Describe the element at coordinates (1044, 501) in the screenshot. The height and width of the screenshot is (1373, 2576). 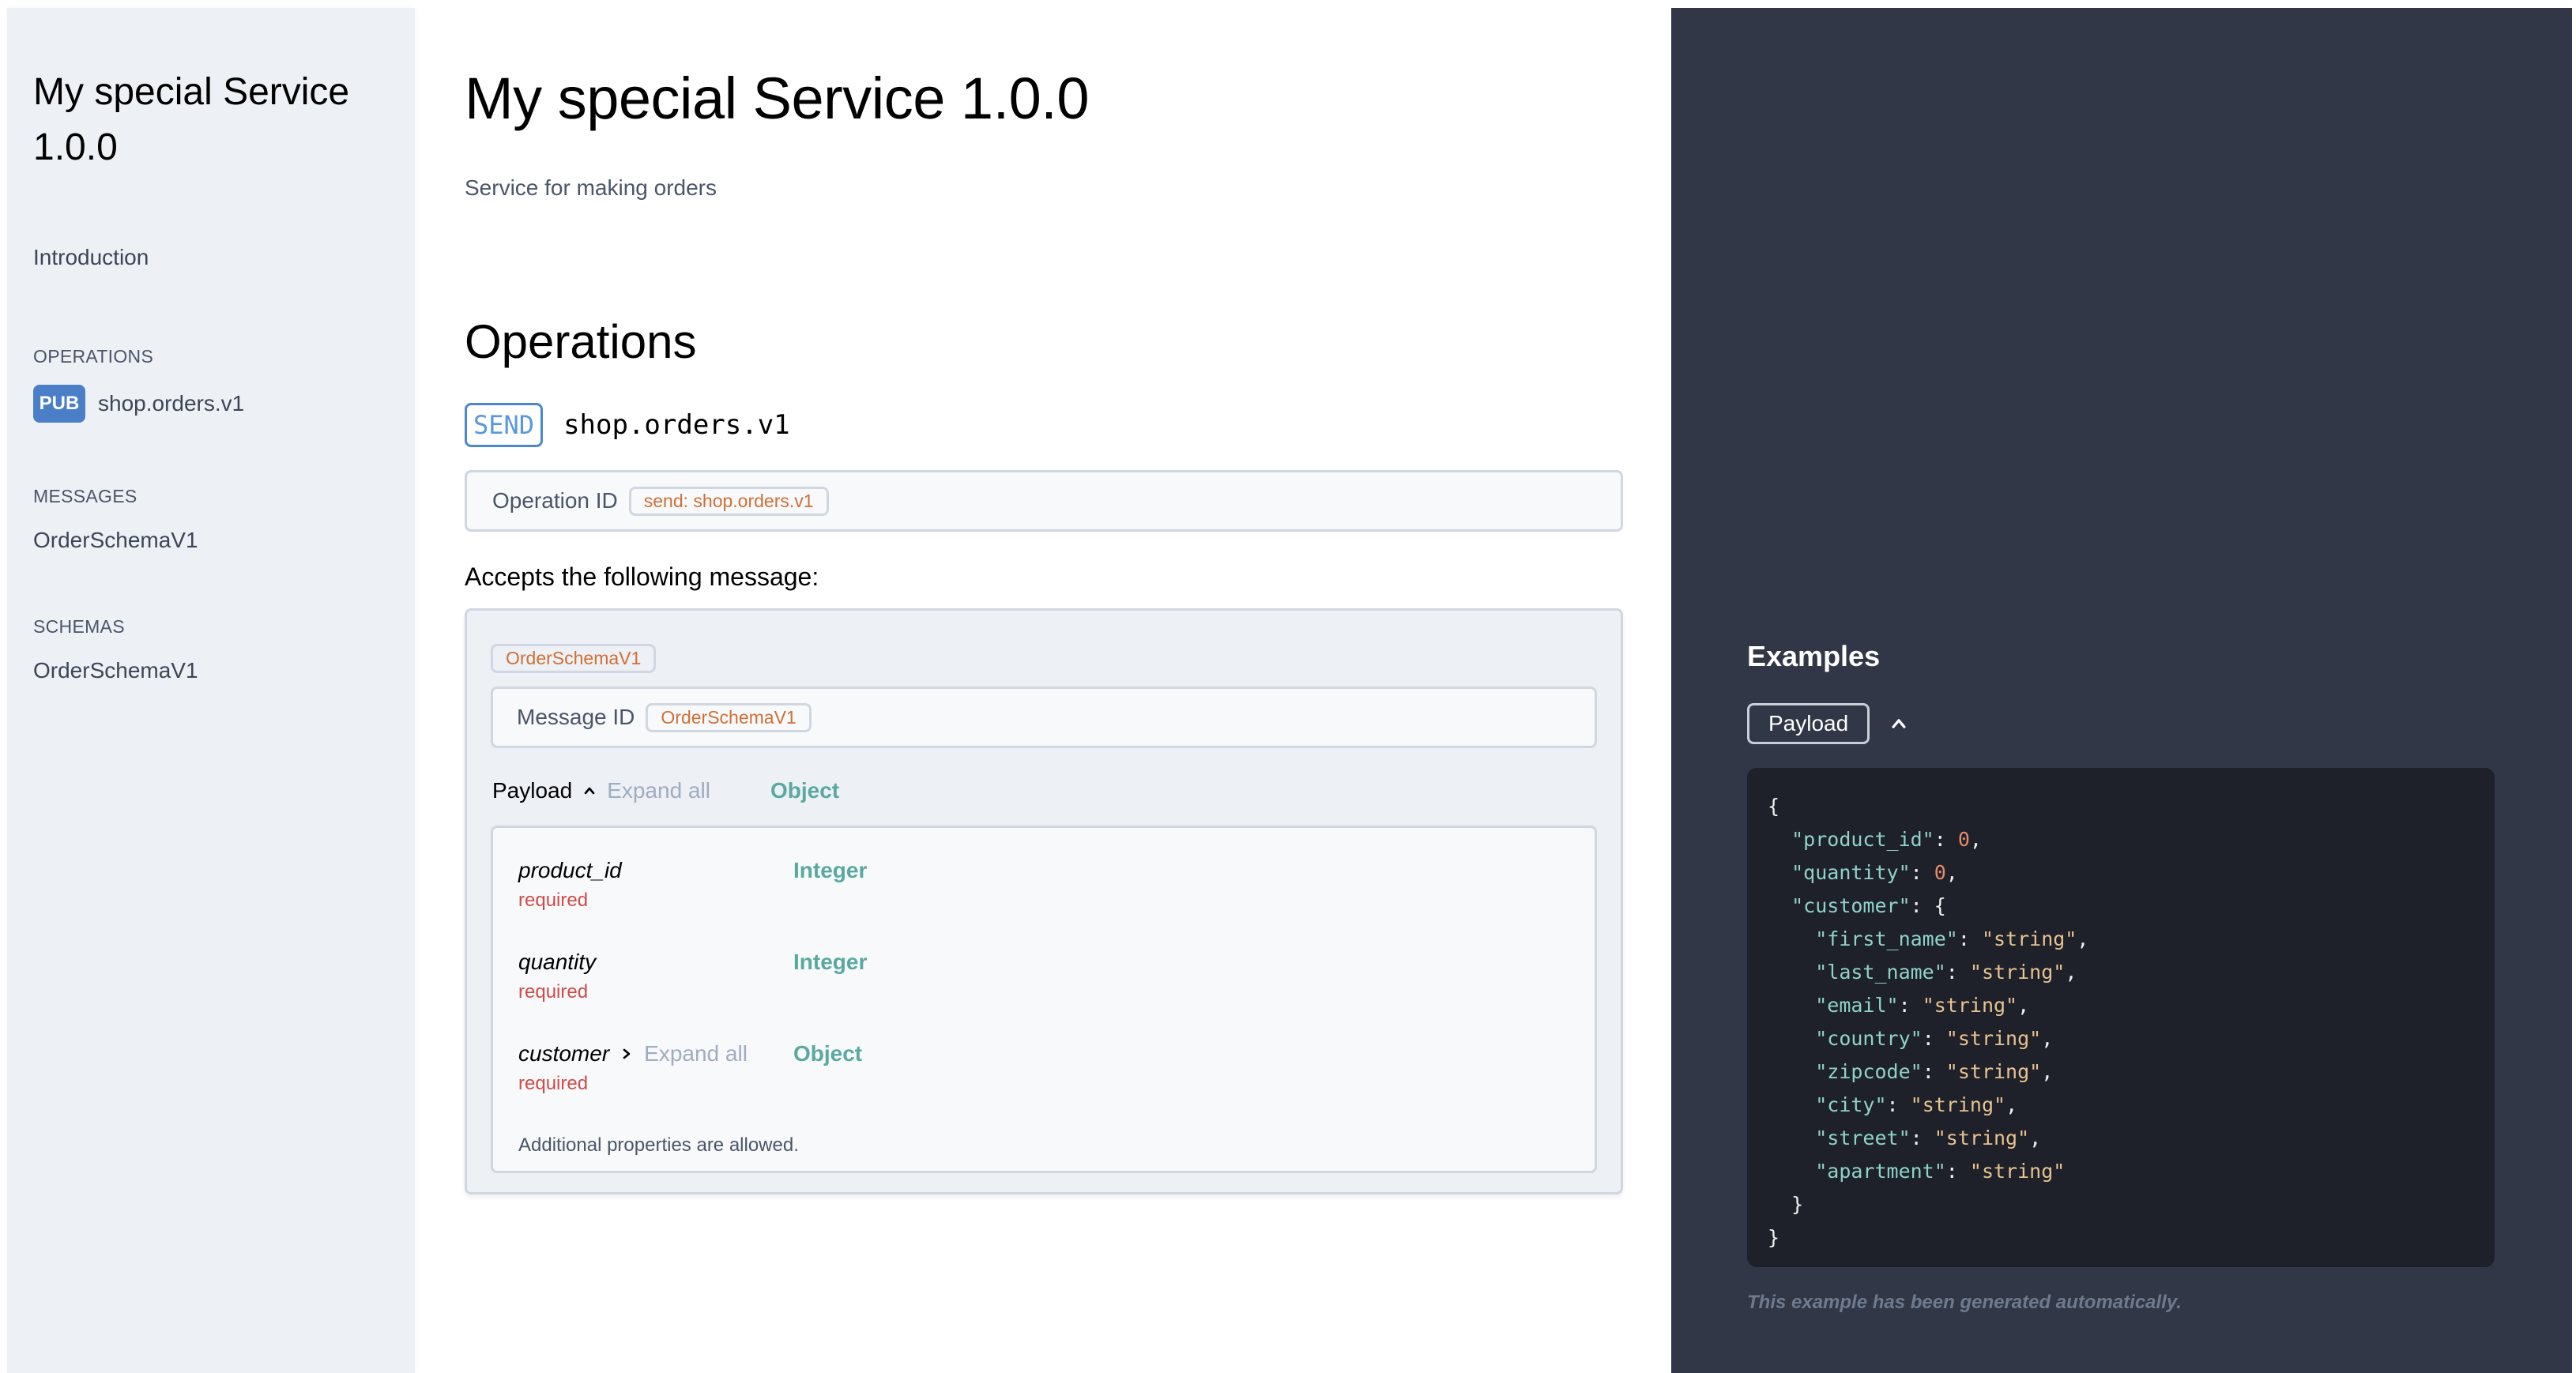
I see `operation-id-box: Operation ID send: shop.orders.v1` at that location.